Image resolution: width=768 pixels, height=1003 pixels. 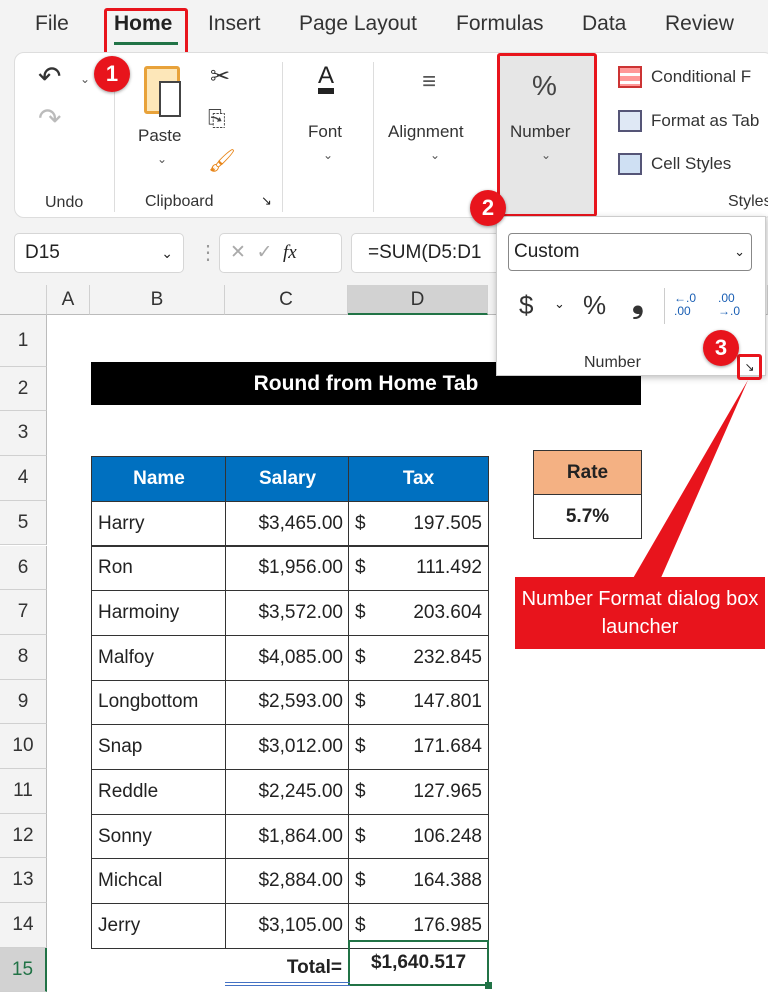 What do you see at coordinates (721, 348) in the screenshot?
I see `step-badge-3: 3` at bounding box center [721, 348].